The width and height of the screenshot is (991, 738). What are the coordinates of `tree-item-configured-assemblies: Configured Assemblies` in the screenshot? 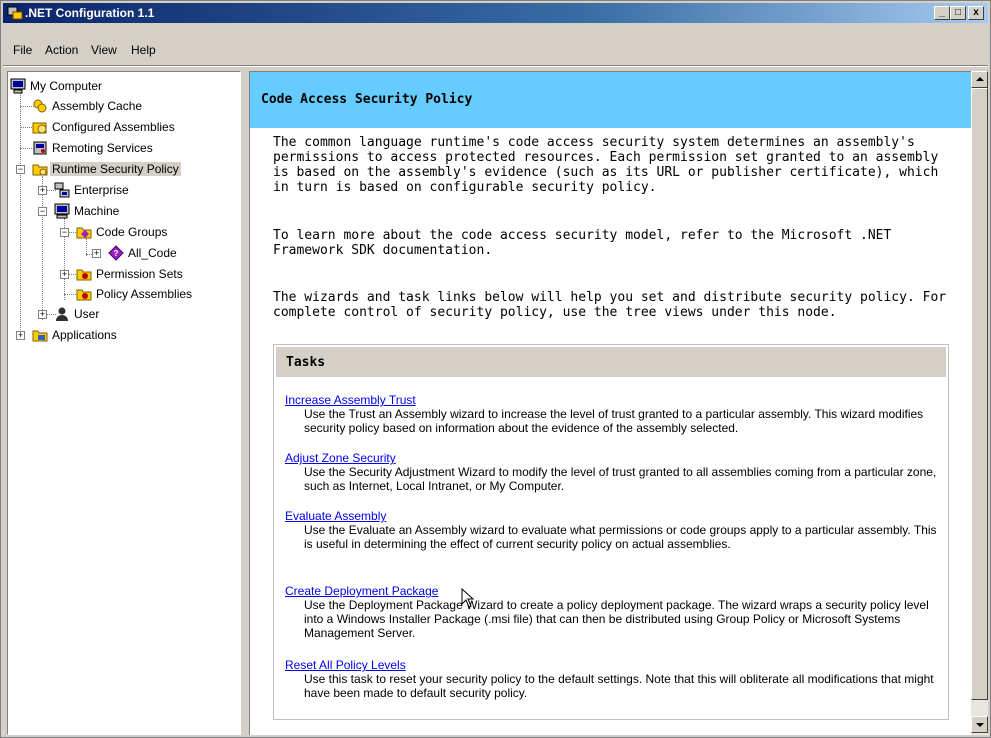 It's located at (132, 127).